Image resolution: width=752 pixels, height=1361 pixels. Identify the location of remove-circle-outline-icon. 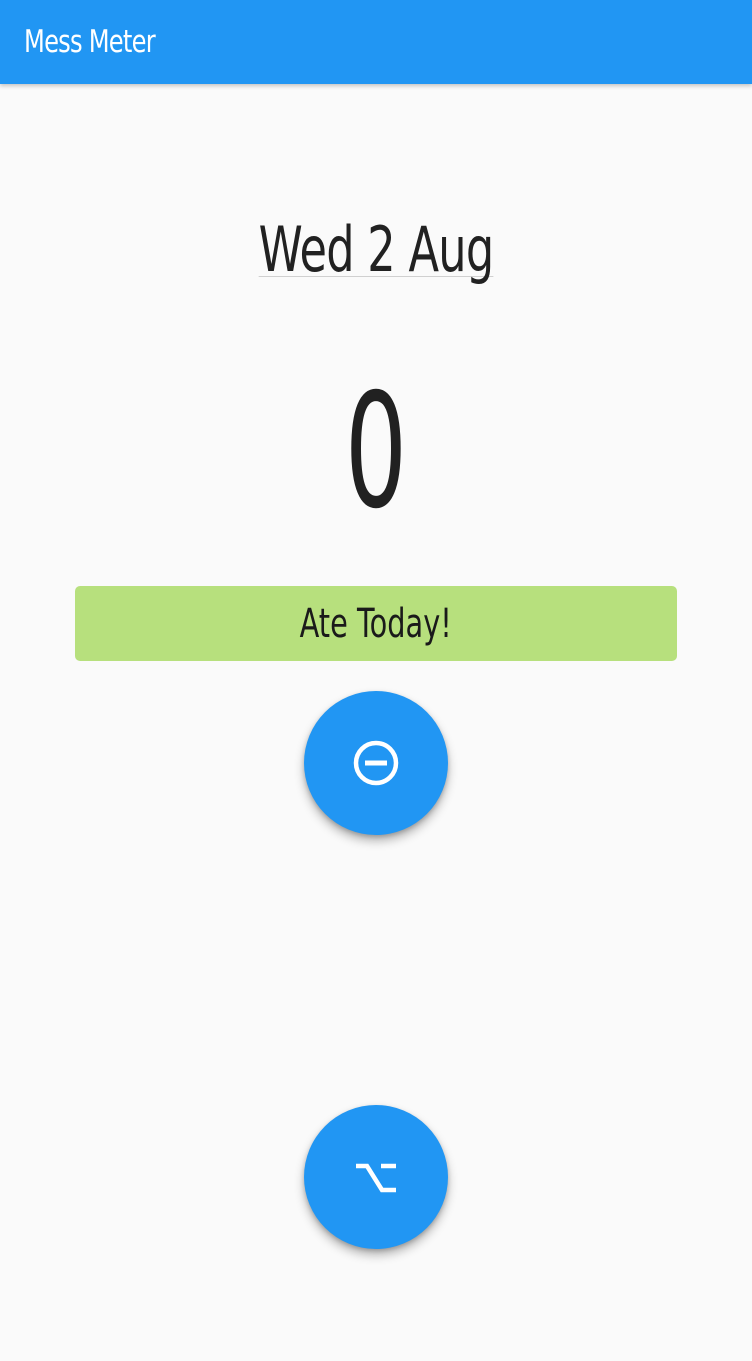
(376, 763).